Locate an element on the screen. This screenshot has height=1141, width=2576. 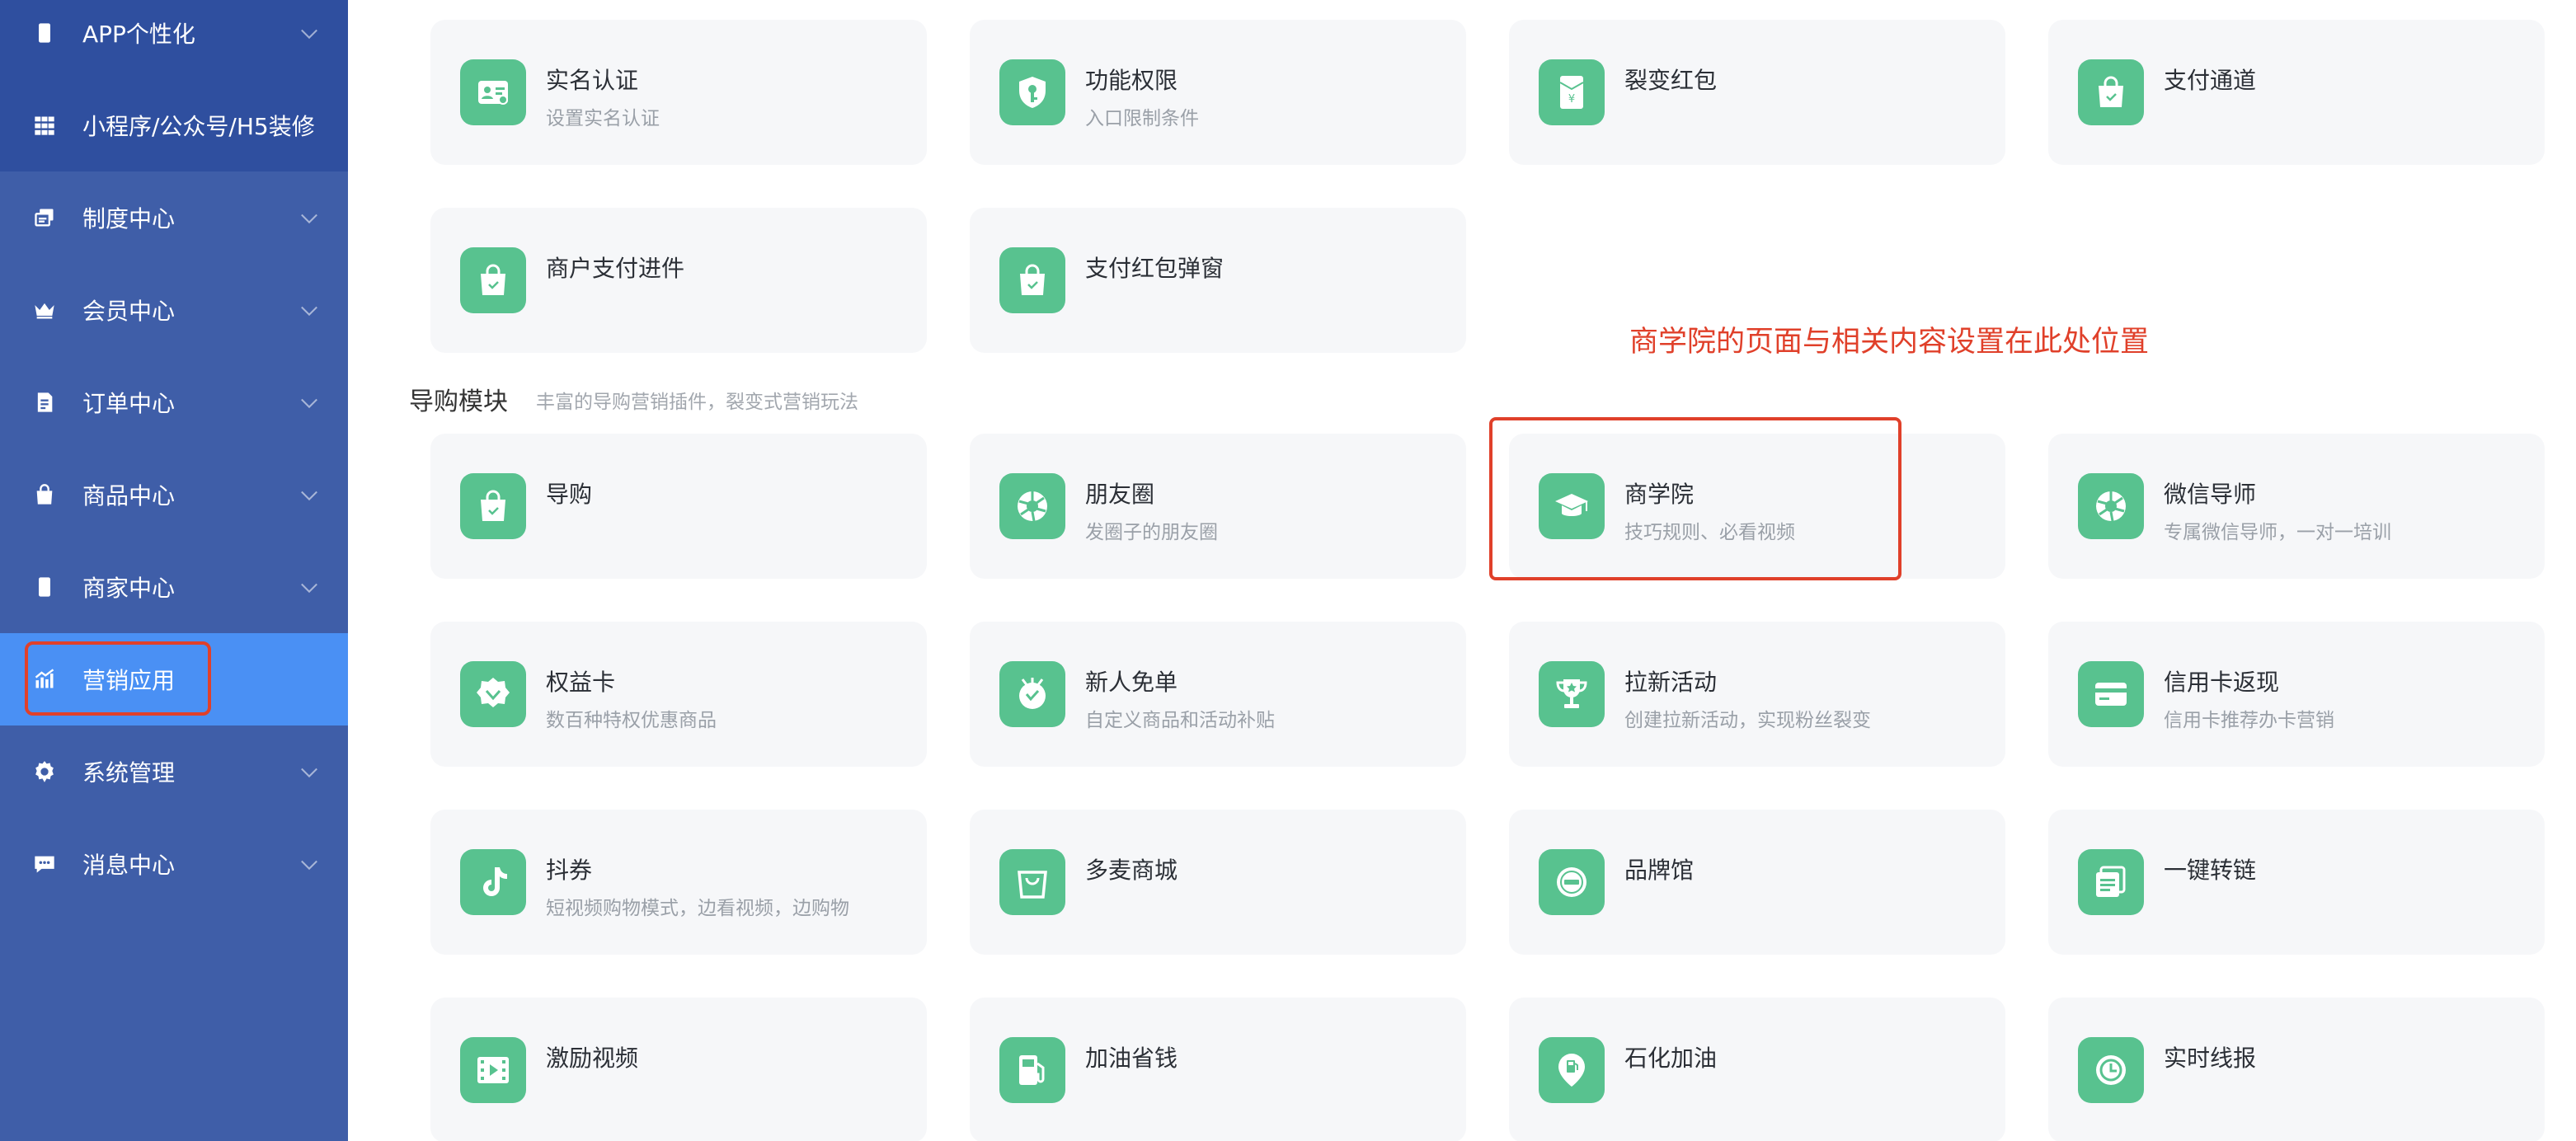
card-brand-hall: 品牌馆 is located at coordinates (1757, 882).